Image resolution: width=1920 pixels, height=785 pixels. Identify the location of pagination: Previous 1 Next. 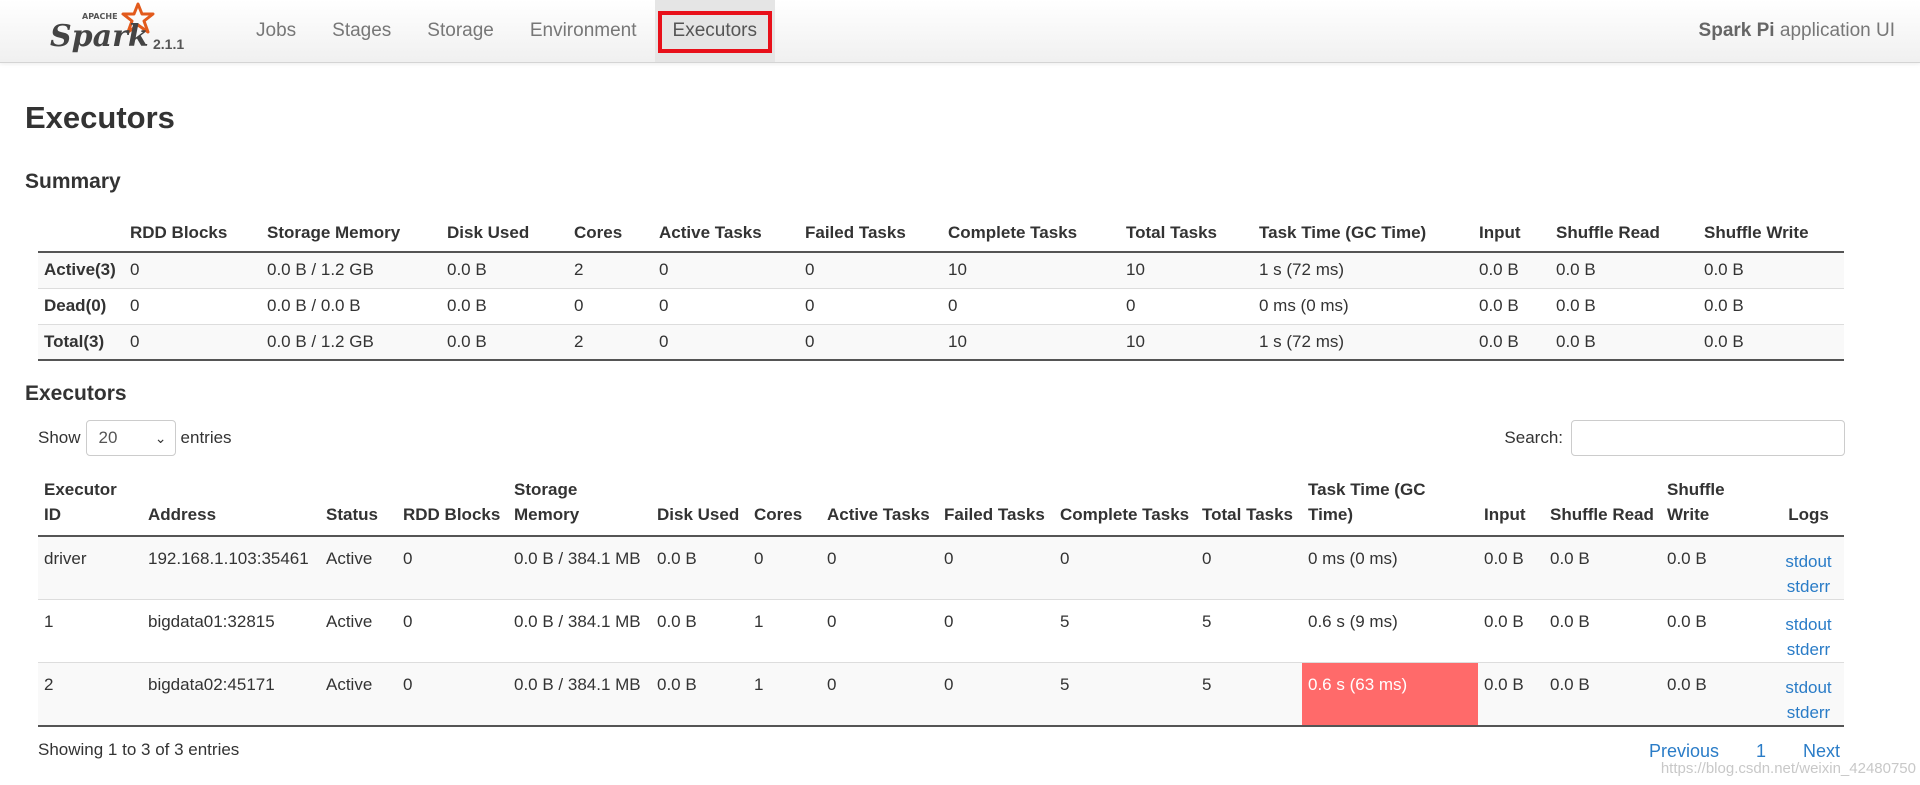
(1726, 751).